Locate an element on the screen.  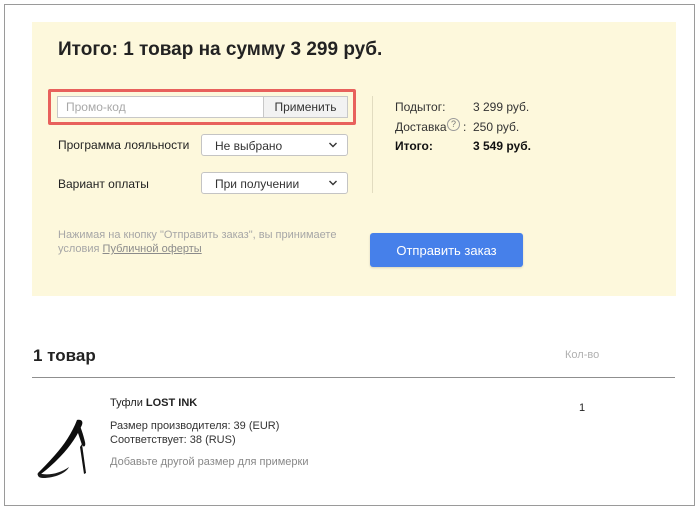
total-label: Итого: is located at coordinates (414, 146).